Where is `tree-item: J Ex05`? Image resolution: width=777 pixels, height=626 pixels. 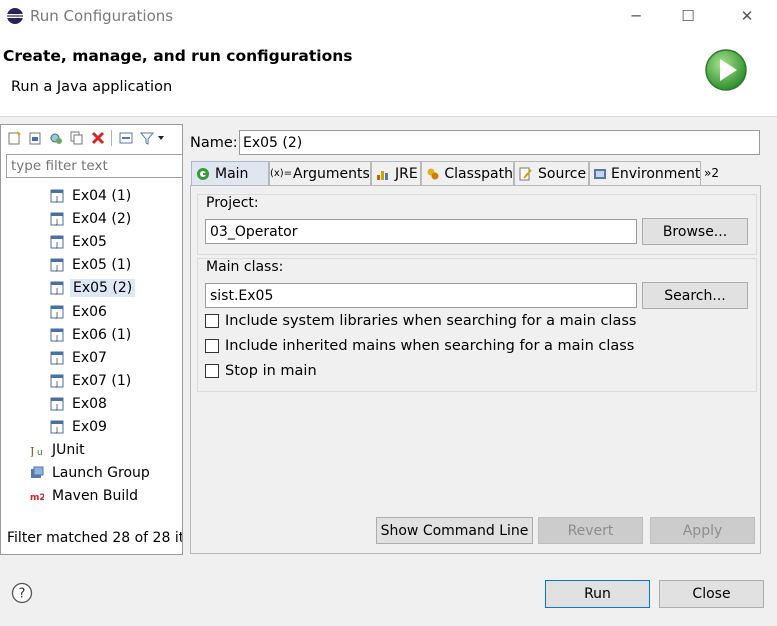
tree-item: J Ex05 is located at coordinates (79, 242).